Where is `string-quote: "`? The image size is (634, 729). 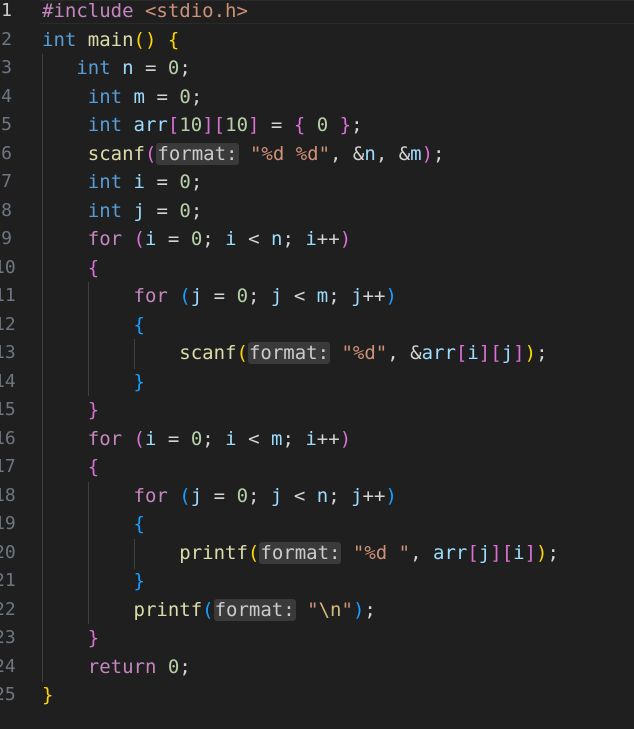
string-quote: " is located at coordinates (313, 609).